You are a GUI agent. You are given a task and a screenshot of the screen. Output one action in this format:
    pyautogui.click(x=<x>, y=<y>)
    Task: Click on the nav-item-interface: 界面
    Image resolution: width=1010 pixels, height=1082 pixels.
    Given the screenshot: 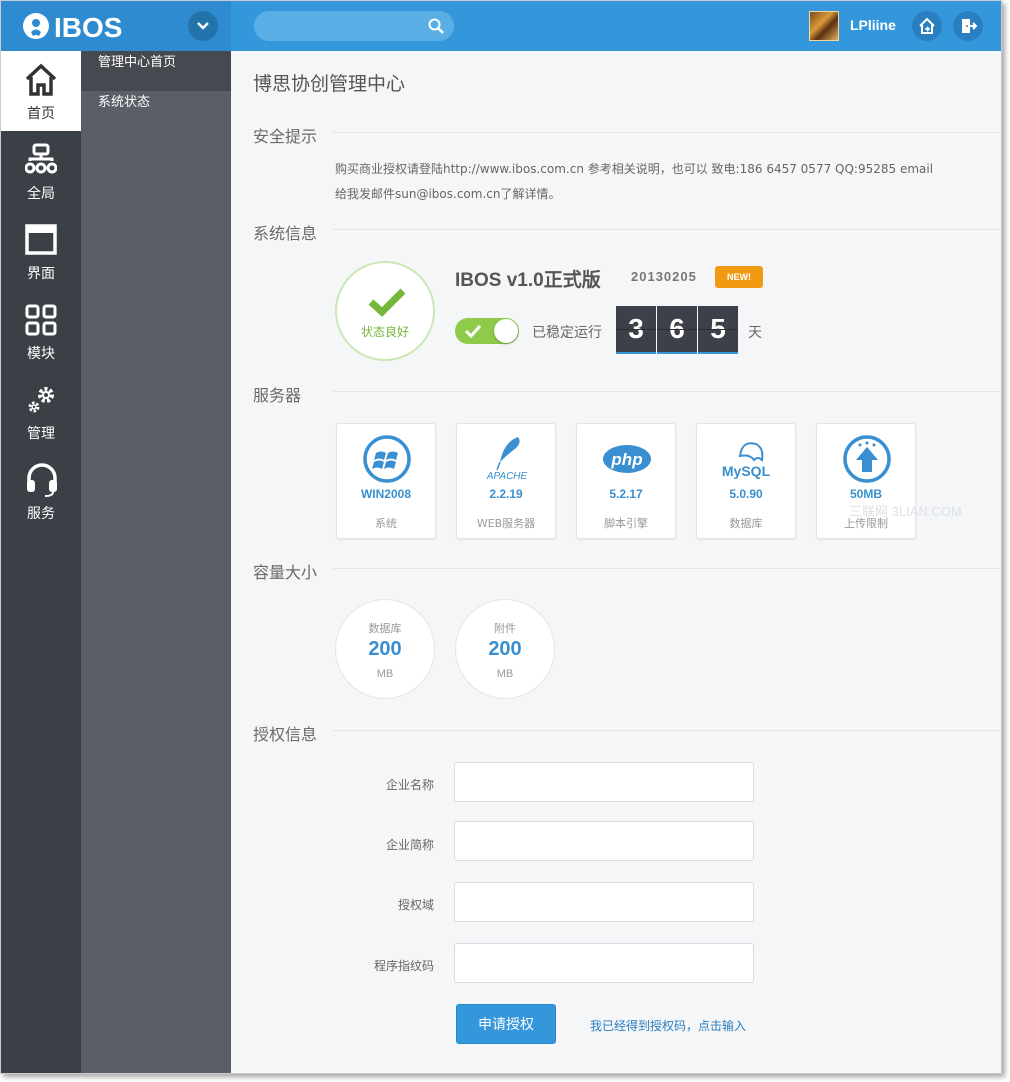 What is the action you would take?
    pyautogui.click(x=41, y=251)
    